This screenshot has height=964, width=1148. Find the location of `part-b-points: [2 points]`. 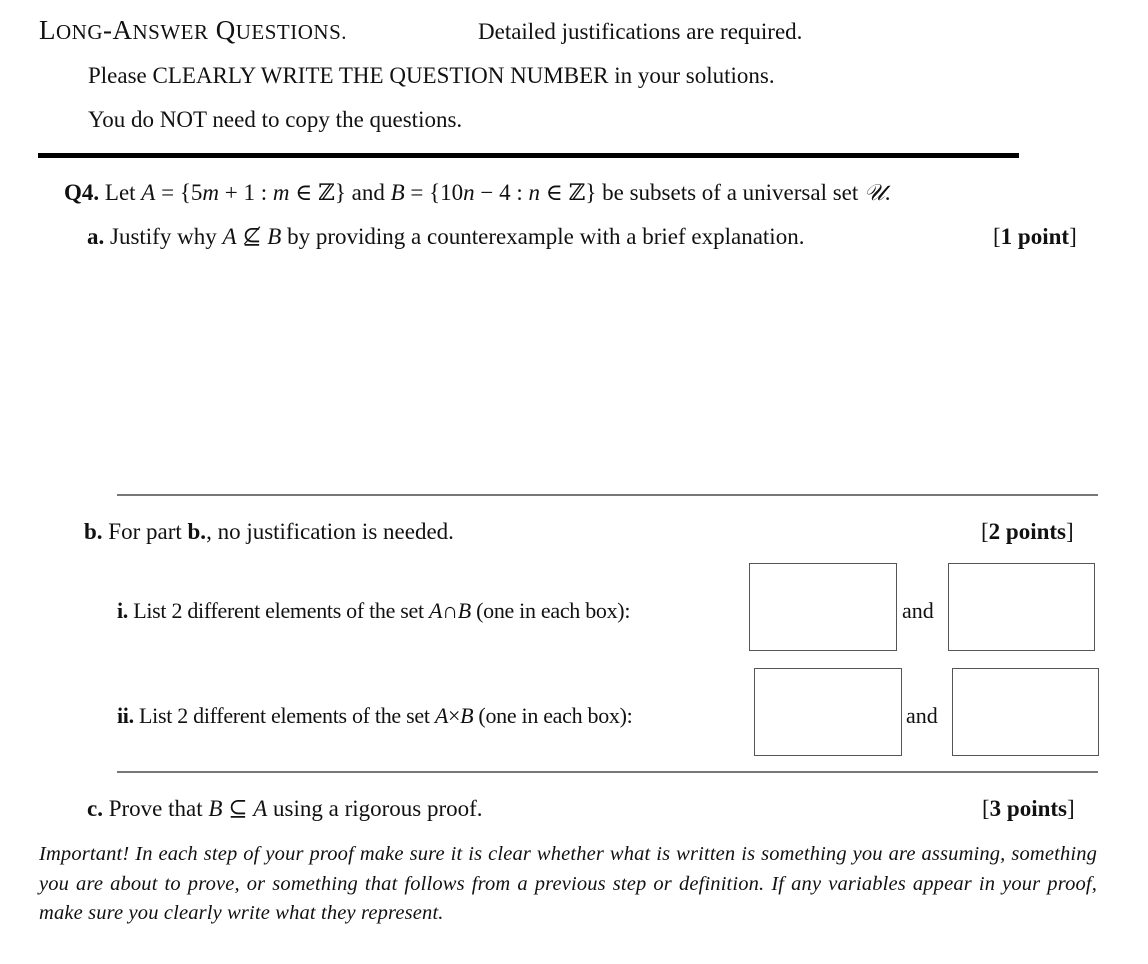

part-b-points: [2 points] is located at coordinates (1027, 532).